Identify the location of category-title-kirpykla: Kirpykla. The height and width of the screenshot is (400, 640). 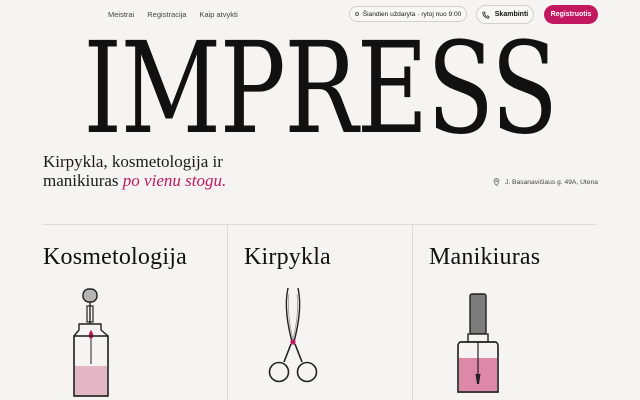
(287, 257).